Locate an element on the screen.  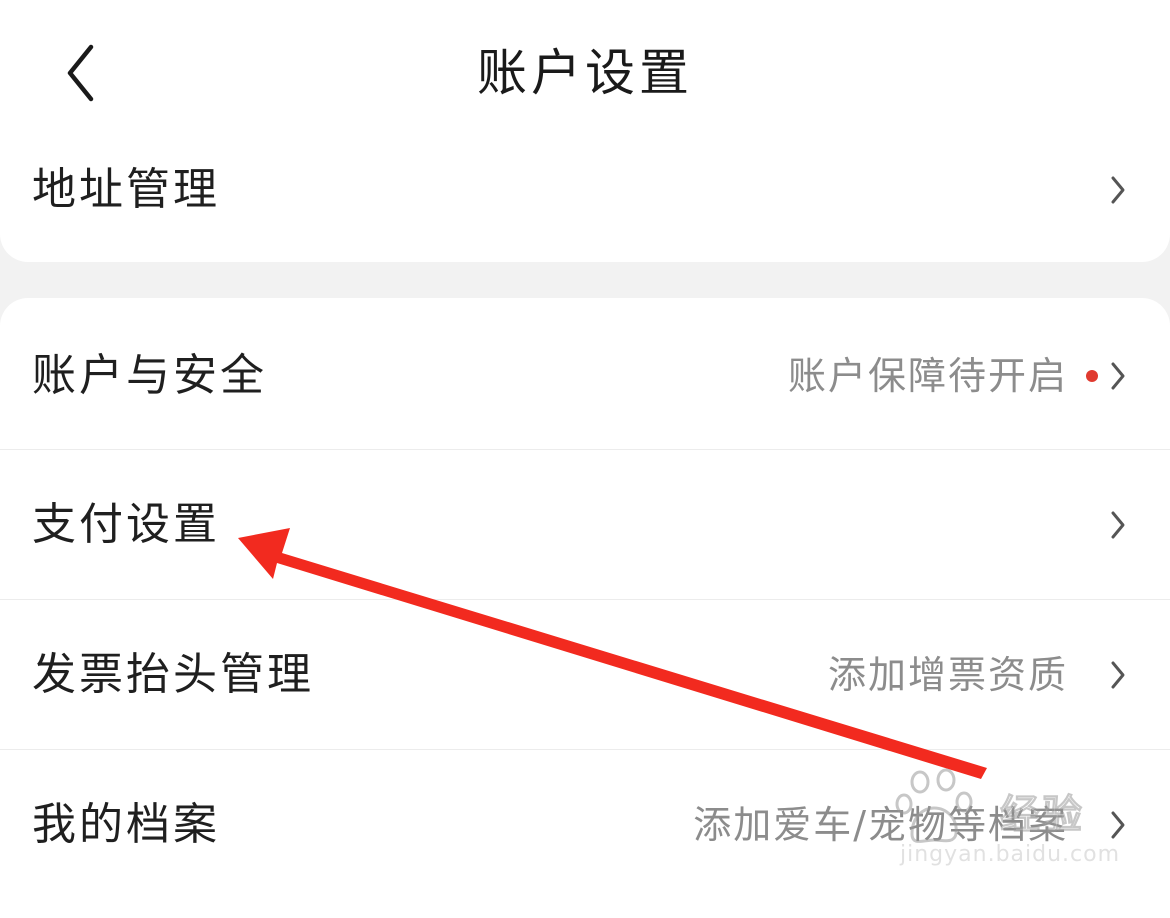
row-label: 支付设置 is located at coordinates (126, 524).